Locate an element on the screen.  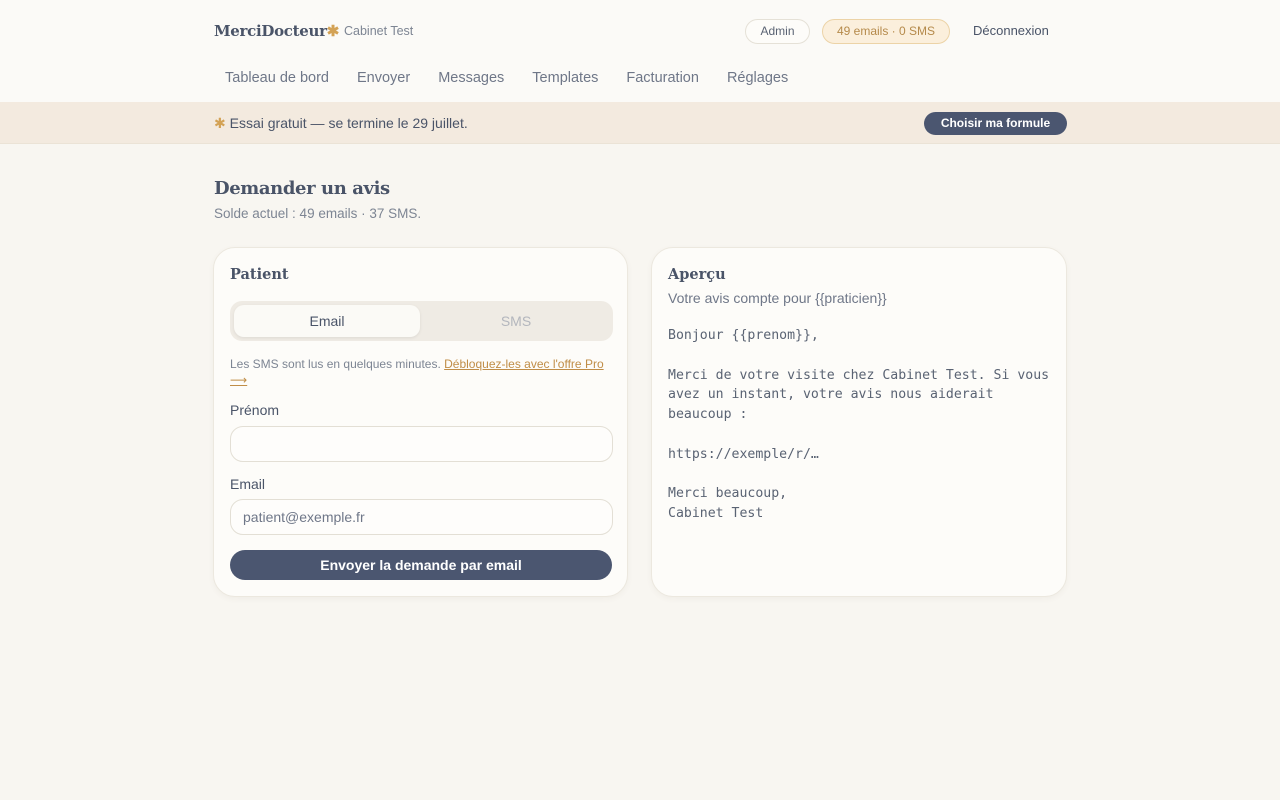
nav-item-dashboard: Tableau de bord is located at coordinates (277, 78).